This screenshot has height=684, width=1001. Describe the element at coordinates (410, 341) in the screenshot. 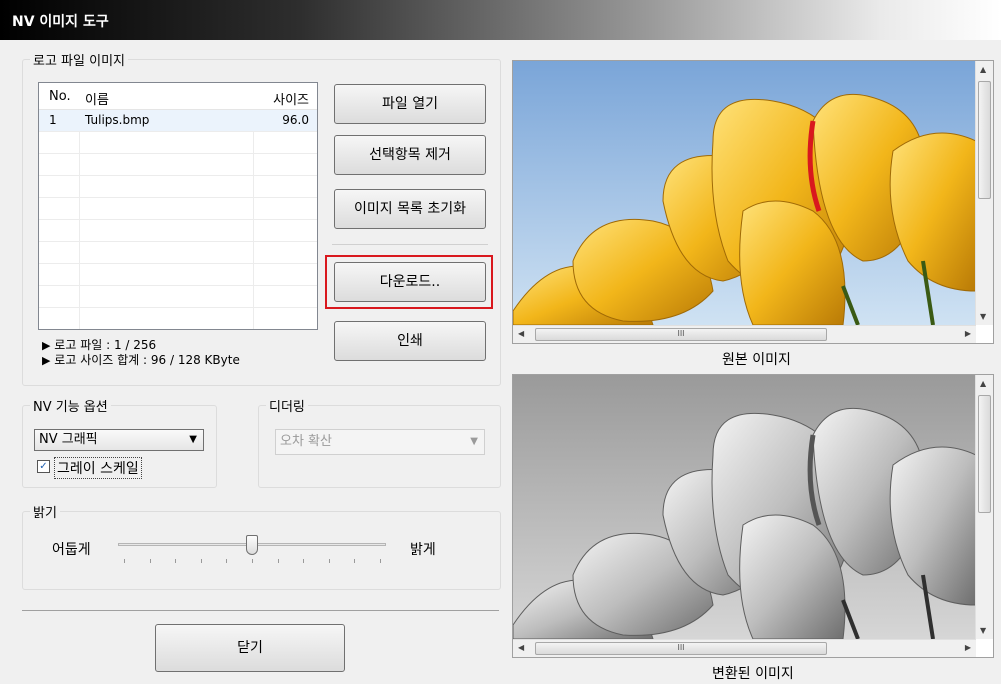

I see `print-button: 인쇄` at that location.